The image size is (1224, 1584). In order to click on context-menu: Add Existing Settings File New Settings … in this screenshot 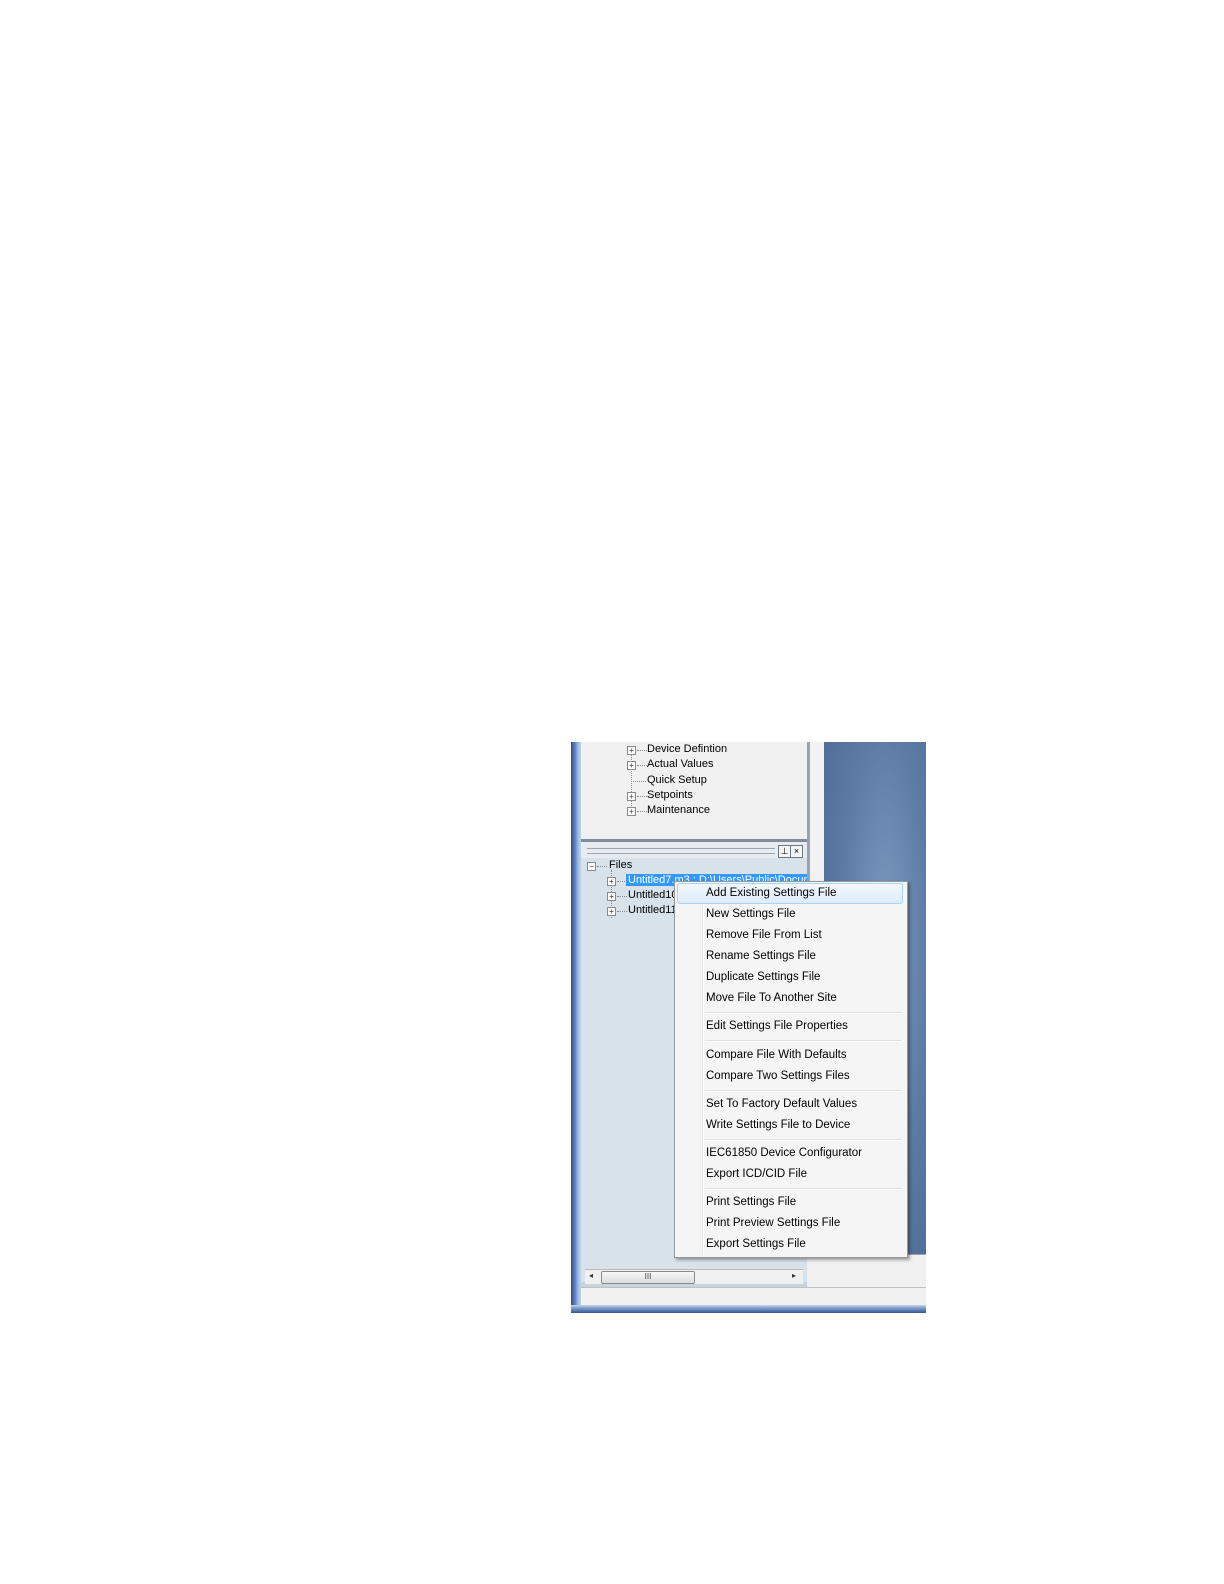, I will do `click(791, 1069)`.